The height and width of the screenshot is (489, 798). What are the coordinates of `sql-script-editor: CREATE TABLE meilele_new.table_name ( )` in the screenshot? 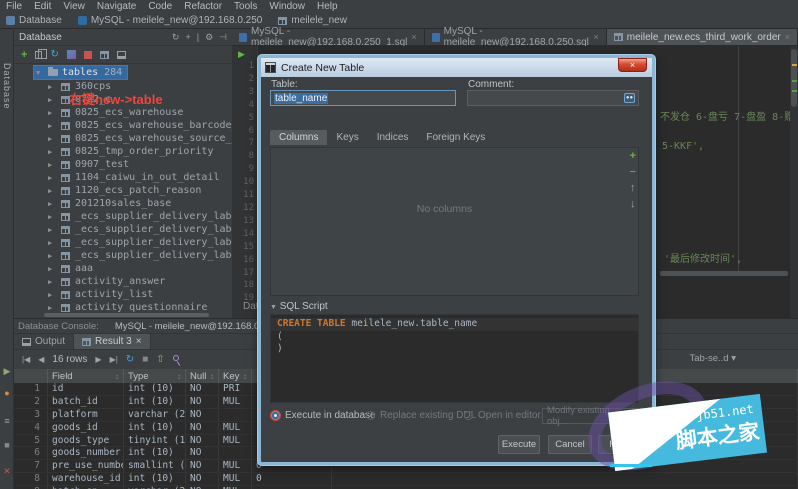 It's located at (454, 358).